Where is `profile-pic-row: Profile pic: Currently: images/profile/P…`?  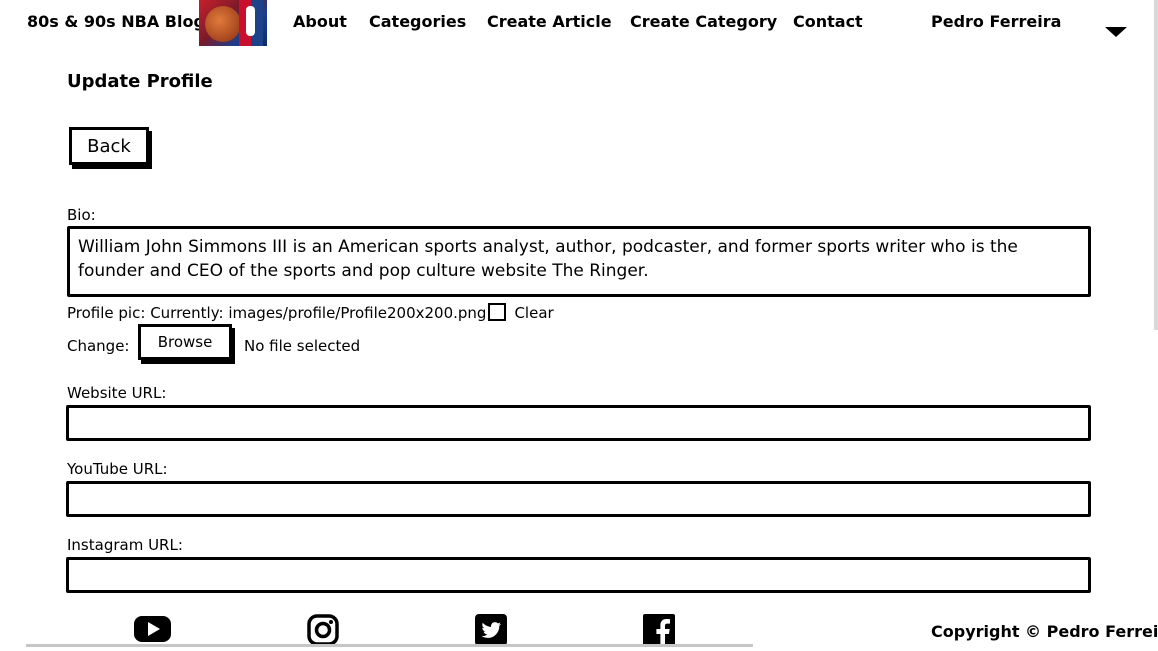 profile-pic-row: Profile pic: Currently: images/profile/P… is located at coordinates (310, 312).